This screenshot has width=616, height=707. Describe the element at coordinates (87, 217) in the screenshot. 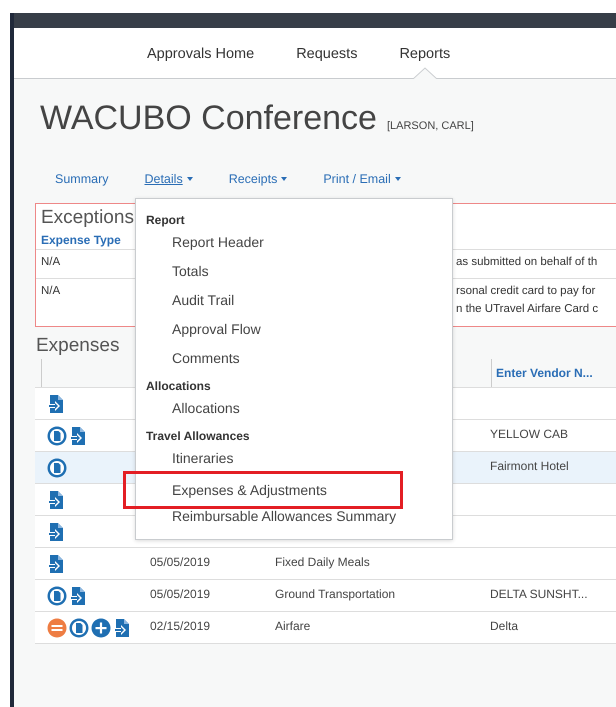

I see `section-title: Exceptions` at that location.